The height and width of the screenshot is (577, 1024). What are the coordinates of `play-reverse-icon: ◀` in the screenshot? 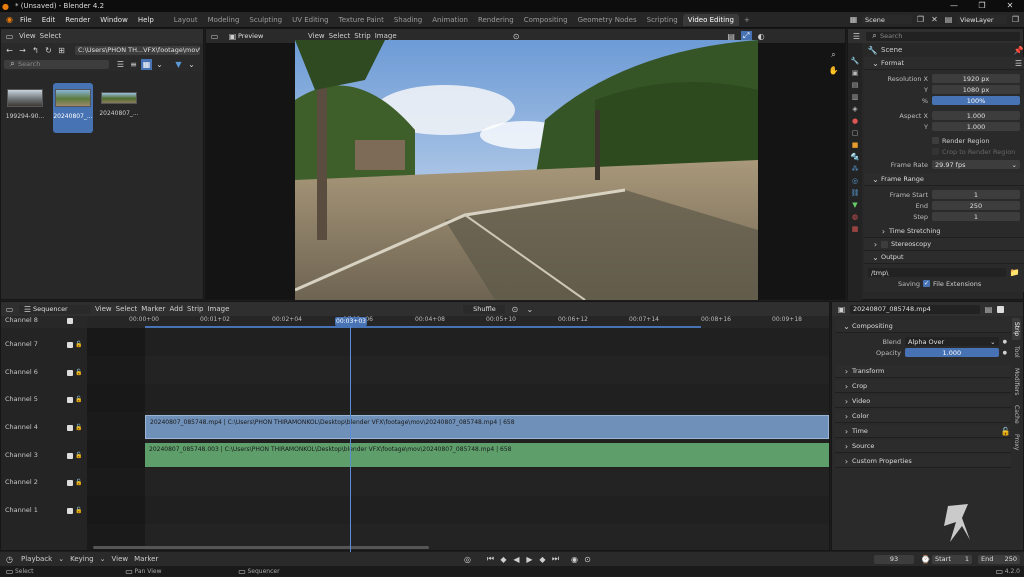 It's located at (516, 559).